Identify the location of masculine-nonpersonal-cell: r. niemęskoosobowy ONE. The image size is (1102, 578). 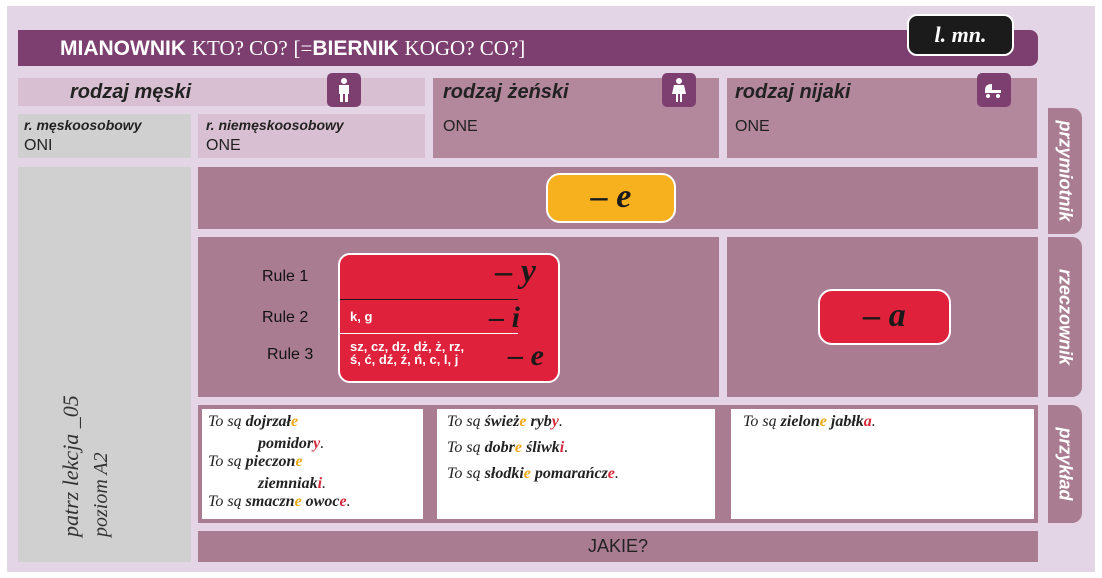
(311, 136).